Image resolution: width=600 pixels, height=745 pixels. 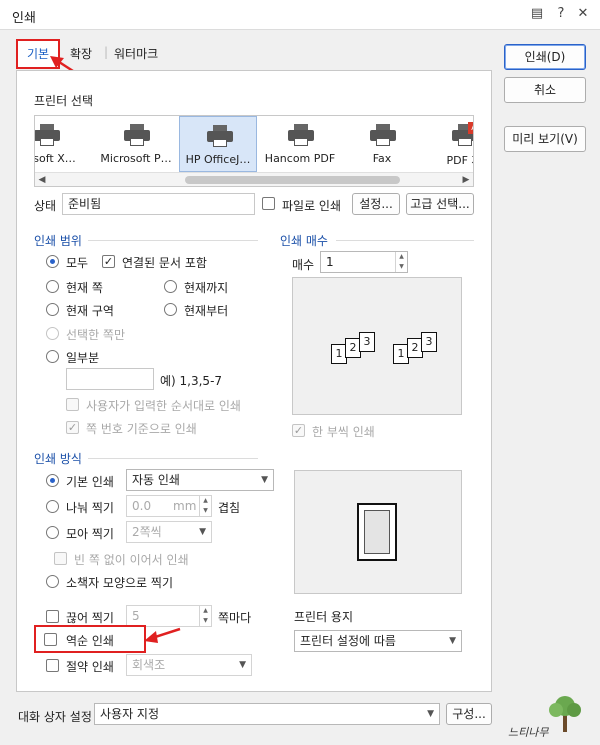 I want to click on cancel-button: 취소, so click(x=545, y=90).